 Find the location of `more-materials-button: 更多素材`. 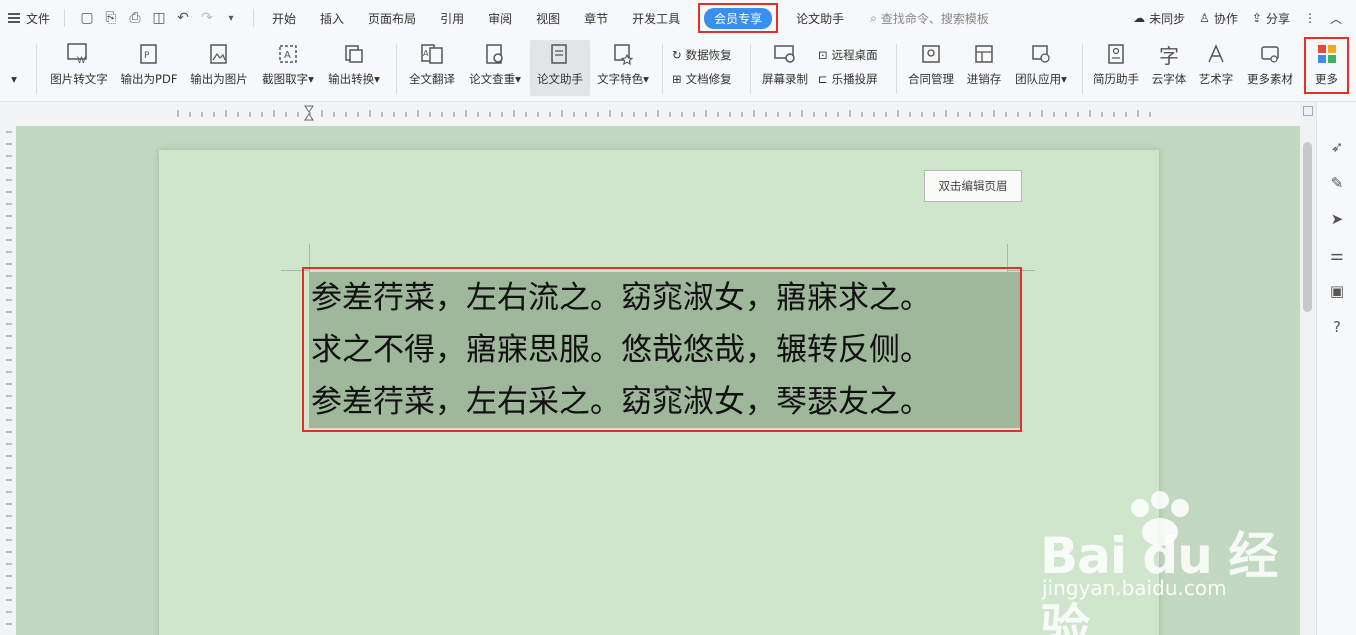

more-materials-button: 更多素材 is located at coordinates (1270, 68).